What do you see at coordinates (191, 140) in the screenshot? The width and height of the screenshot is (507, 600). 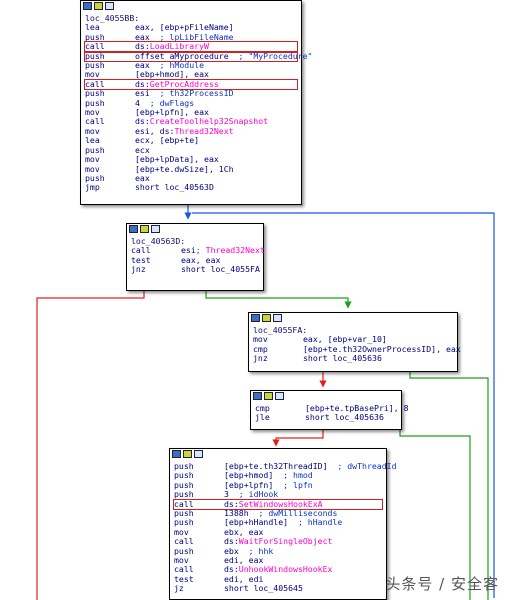 I see `code-line: lea ecx, [ebp+te]` at bounding box center [191, 140].